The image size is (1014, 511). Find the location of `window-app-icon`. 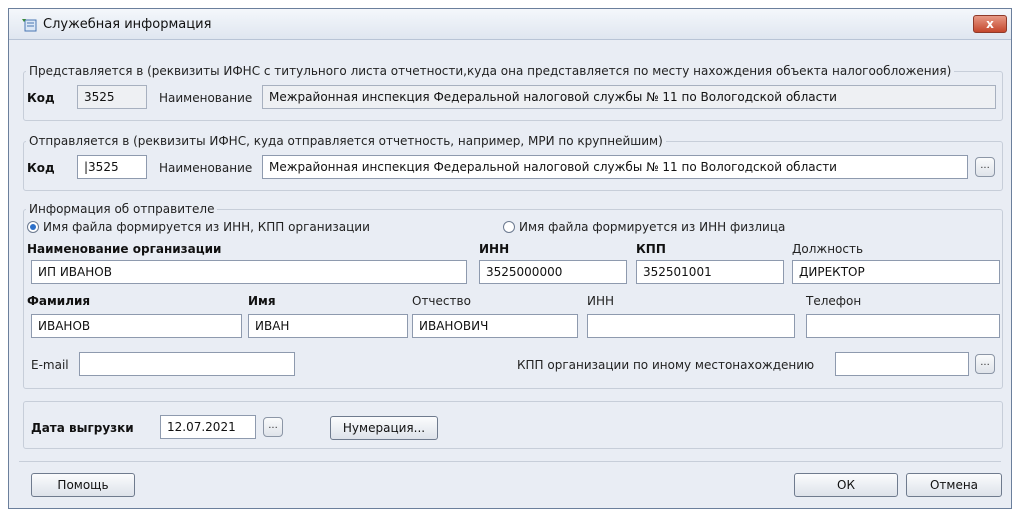

window-app-icon is located at coordinates (29, 25).